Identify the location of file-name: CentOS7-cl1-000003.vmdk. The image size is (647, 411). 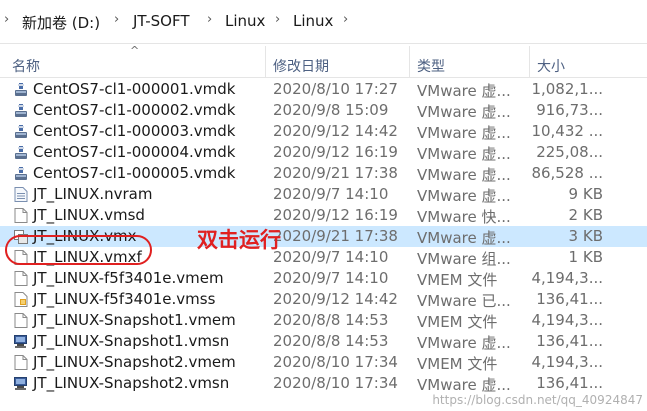
(134, 131).